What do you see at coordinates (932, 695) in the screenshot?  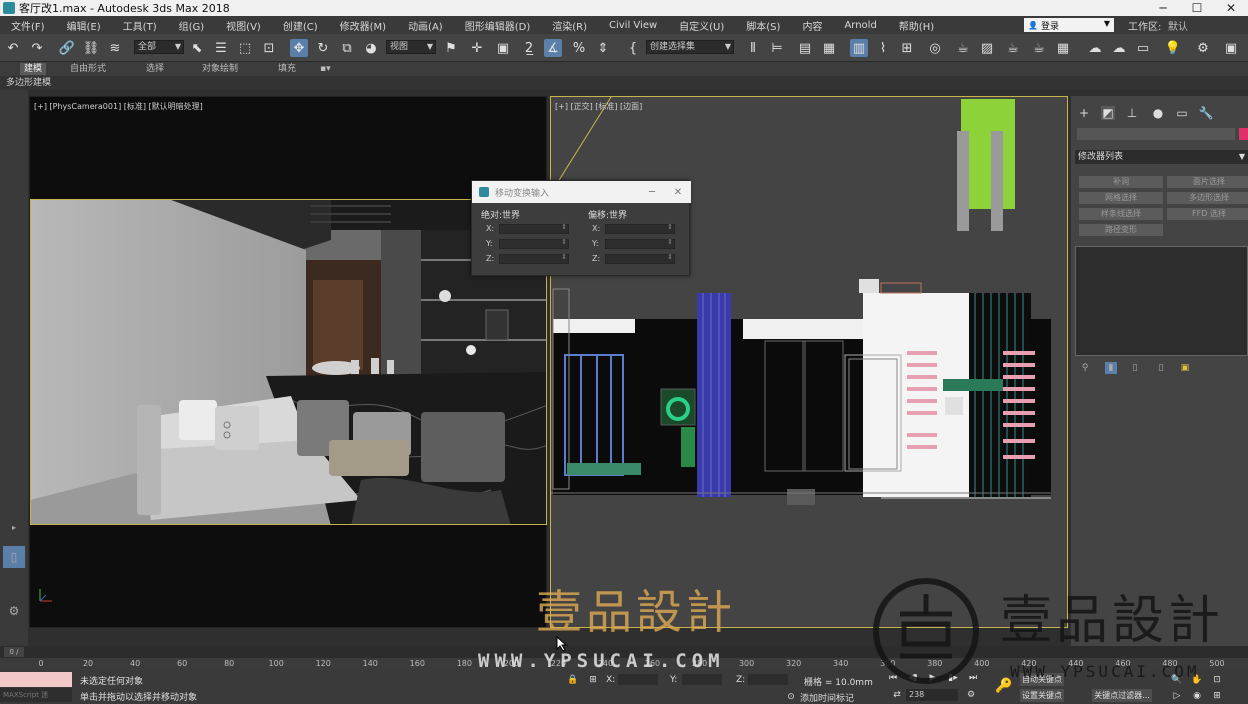 I see `current-frame-field: 238` at bounding box center [932, 695].